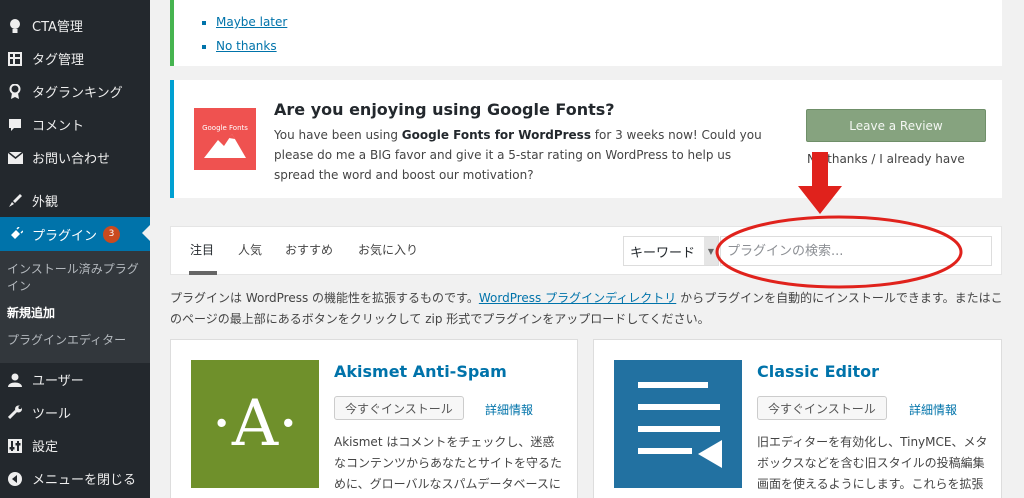  Describe the element at coordinates (246, 46) in the screenshot. I see `no-thanks-link: No thanks` at that location.